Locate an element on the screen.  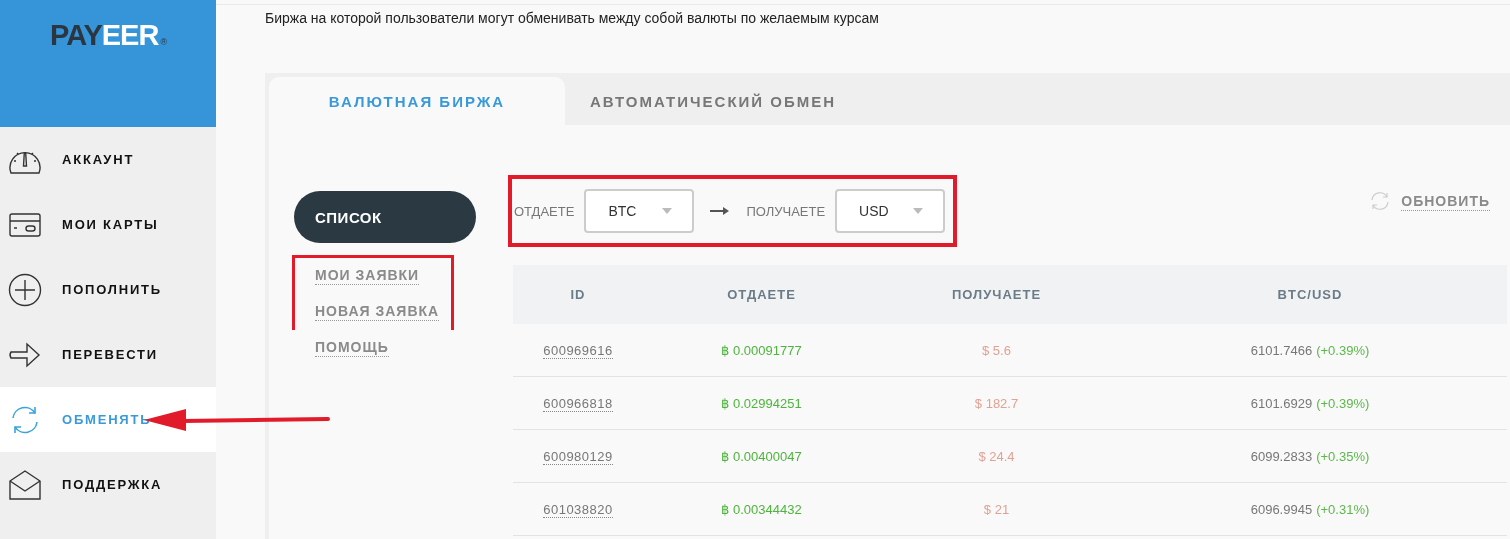
refresh-link: ОБНОВИТЬ is located at coordinates (1445, 201).